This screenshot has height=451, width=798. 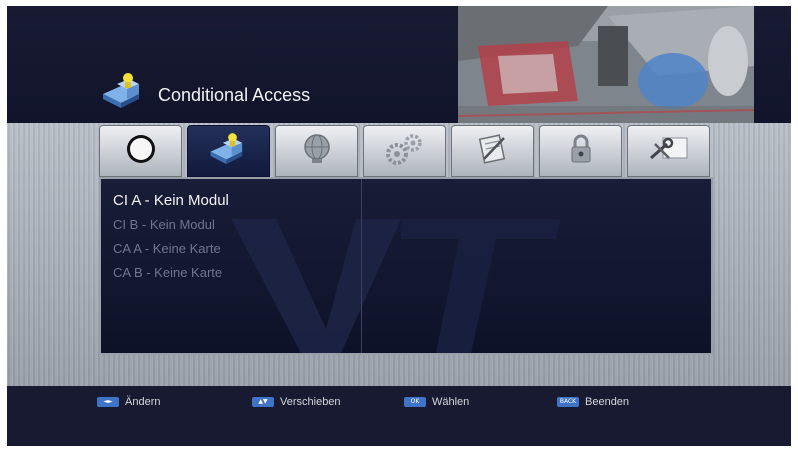 I want to click on page-title: Conditional Access, so click(x=234, y=95).